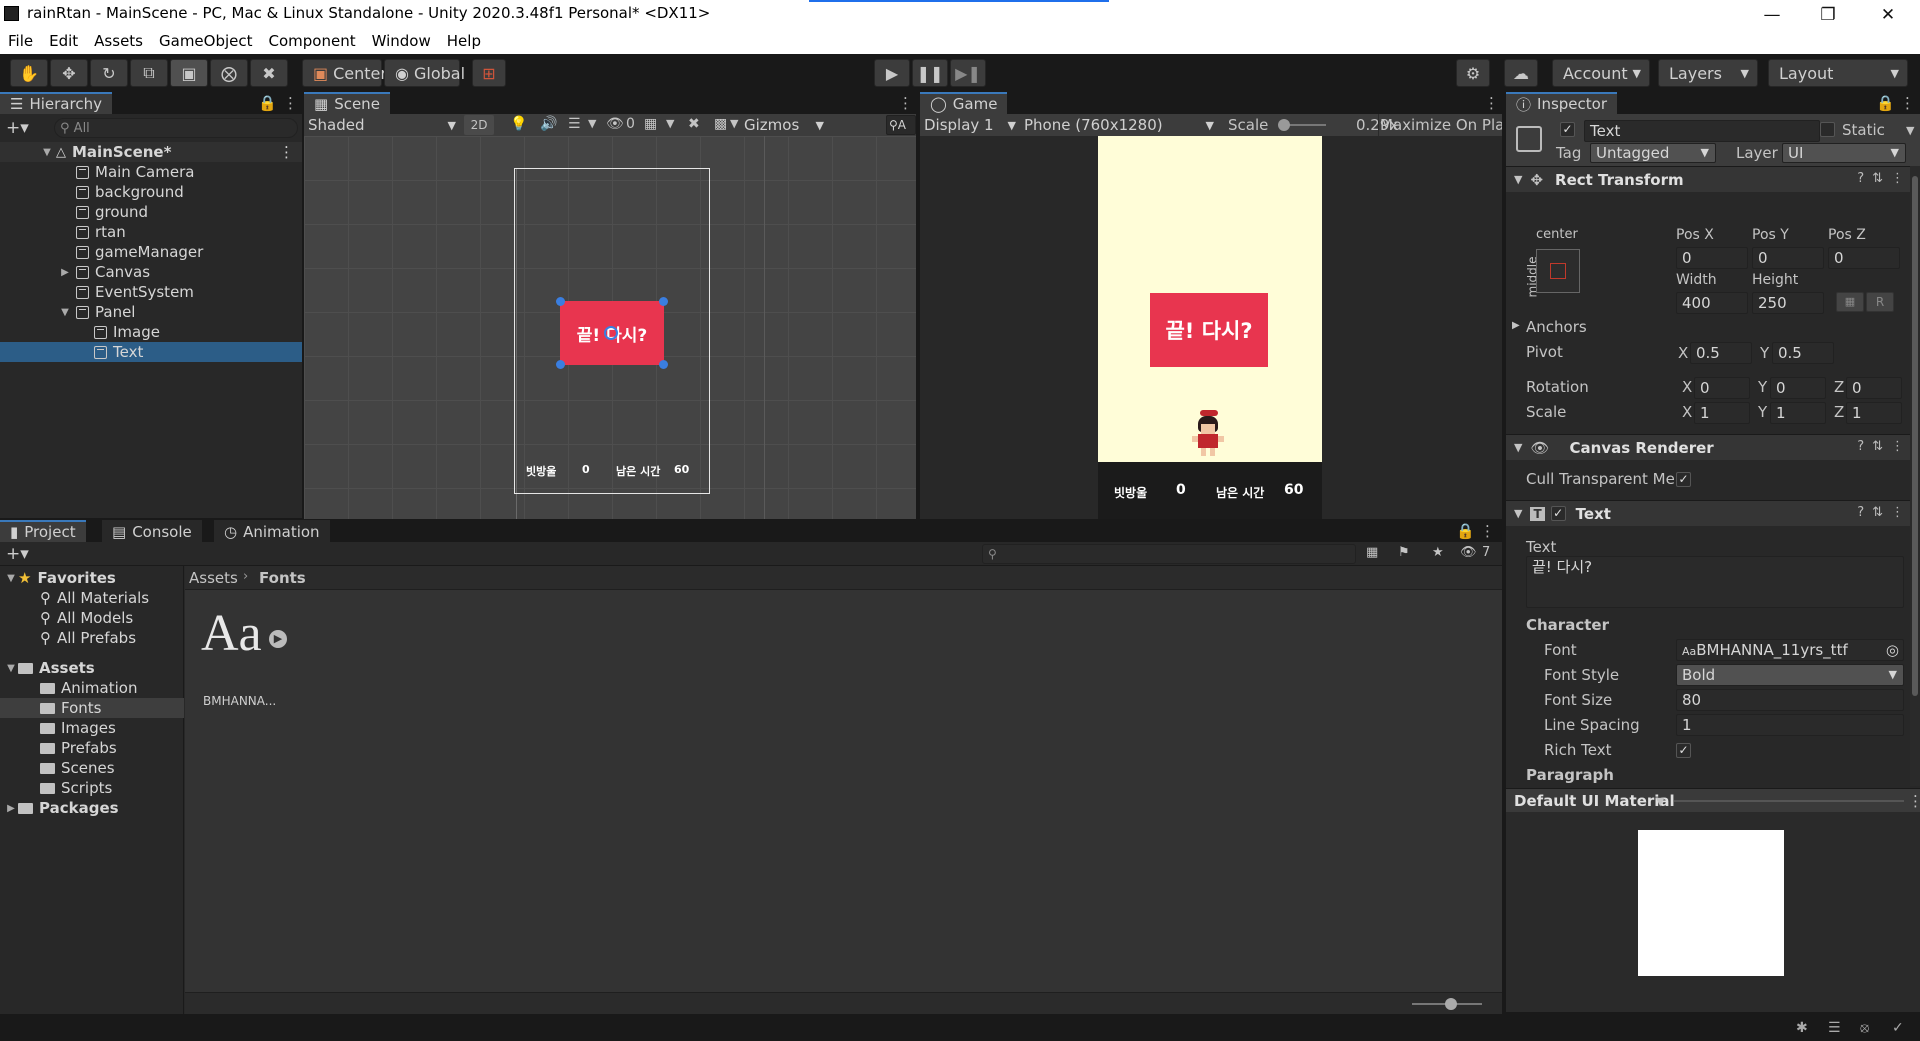  Describe the element at coordinates (1715, 582) in the screenshot. I see `text-content-area: 끝! 다시?` at that location.